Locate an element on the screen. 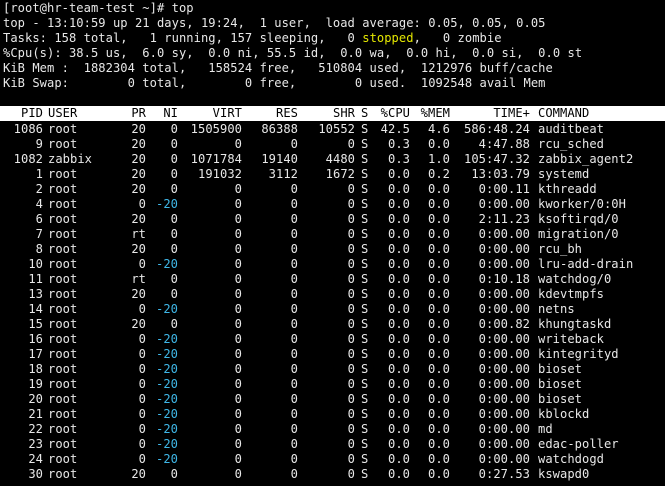 The image size is (665, 486). cell-pid: 6 is located at coordinates (39, 219).